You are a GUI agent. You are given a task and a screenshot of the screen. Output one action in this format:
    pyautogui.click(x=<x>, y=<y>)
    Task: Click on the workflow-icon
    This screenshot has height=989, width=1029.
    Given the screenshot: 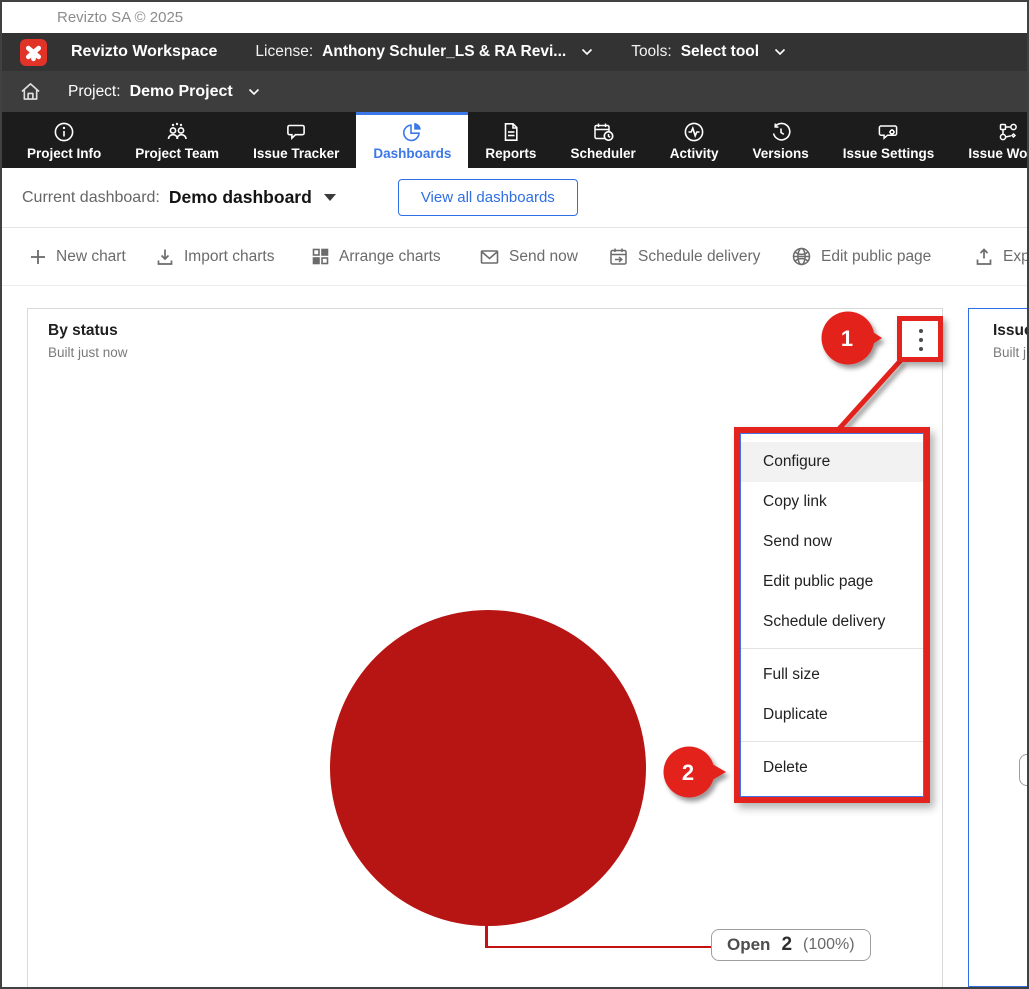 What is the action you would take?
    pyautogui.click(x=1008, y=132)
    